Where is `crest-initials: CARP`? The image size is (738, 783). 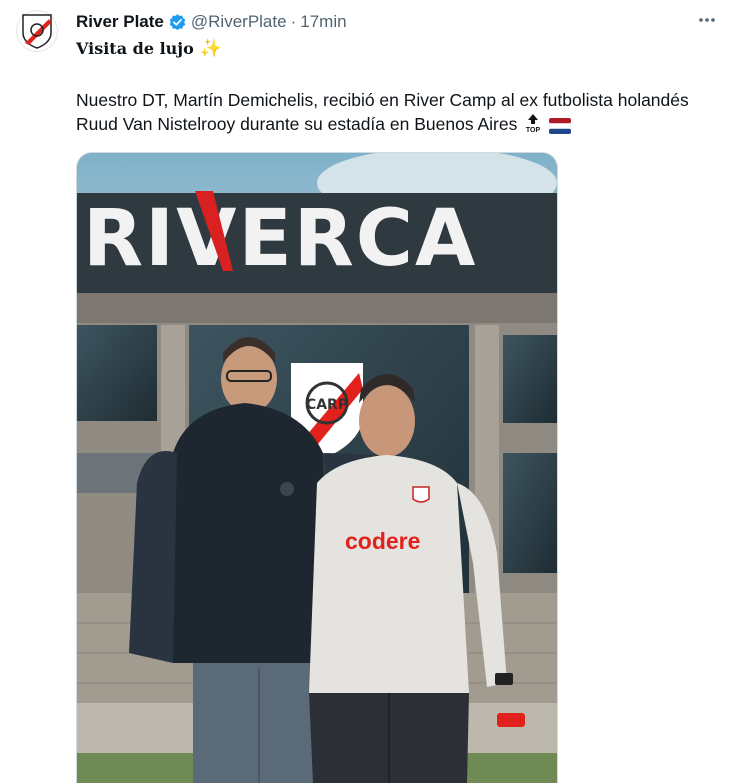
crest-initials: CARP is located at coordinates (327, 405).